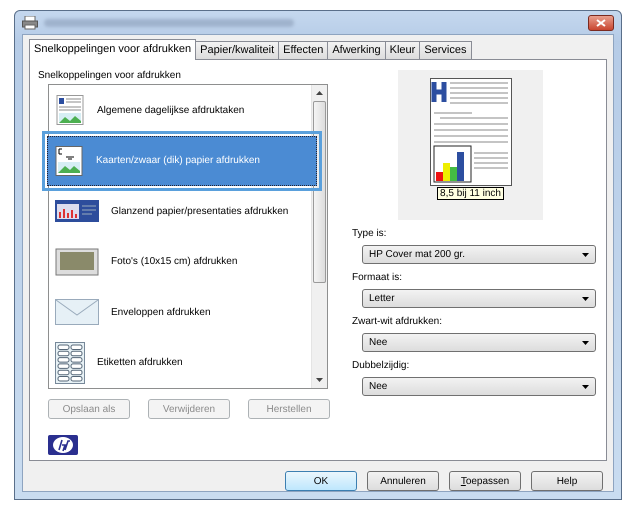 This screenshot has height=508, width=636. I want to click on shortcut-item: Enveloppen afdrukken, so click(180, 312).